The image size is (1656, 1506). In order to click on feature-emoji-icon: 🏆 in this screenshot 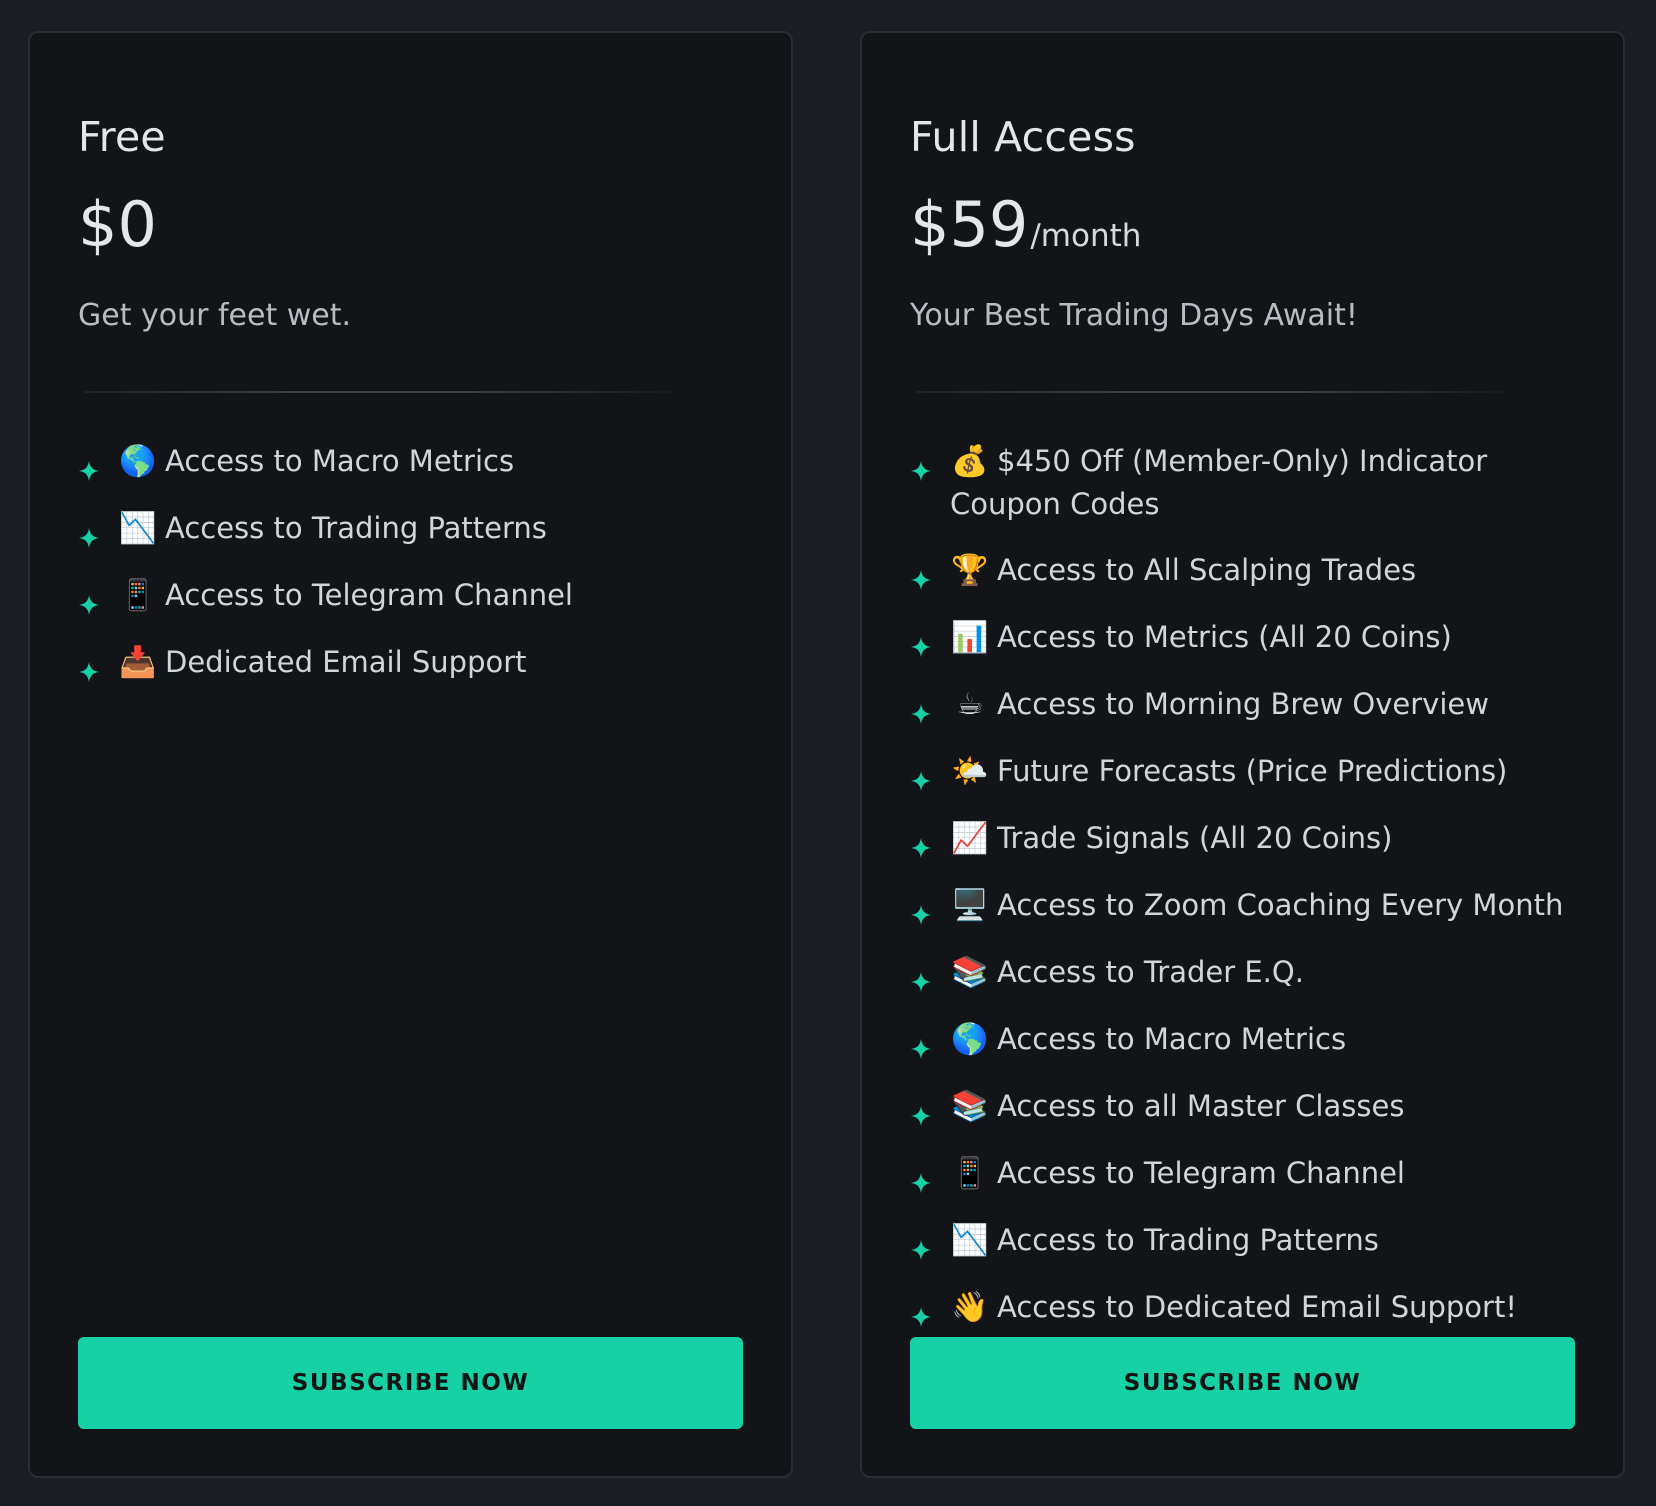, I will do `click(970, 570)`.